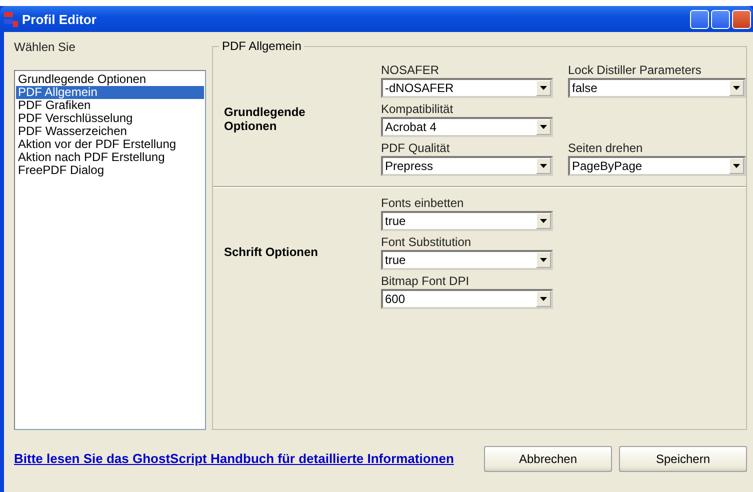  I want to click on help-link: Bitte lesen Sie das GhostScript Handbuch für detaillierte Informationen, so click(234, 459).